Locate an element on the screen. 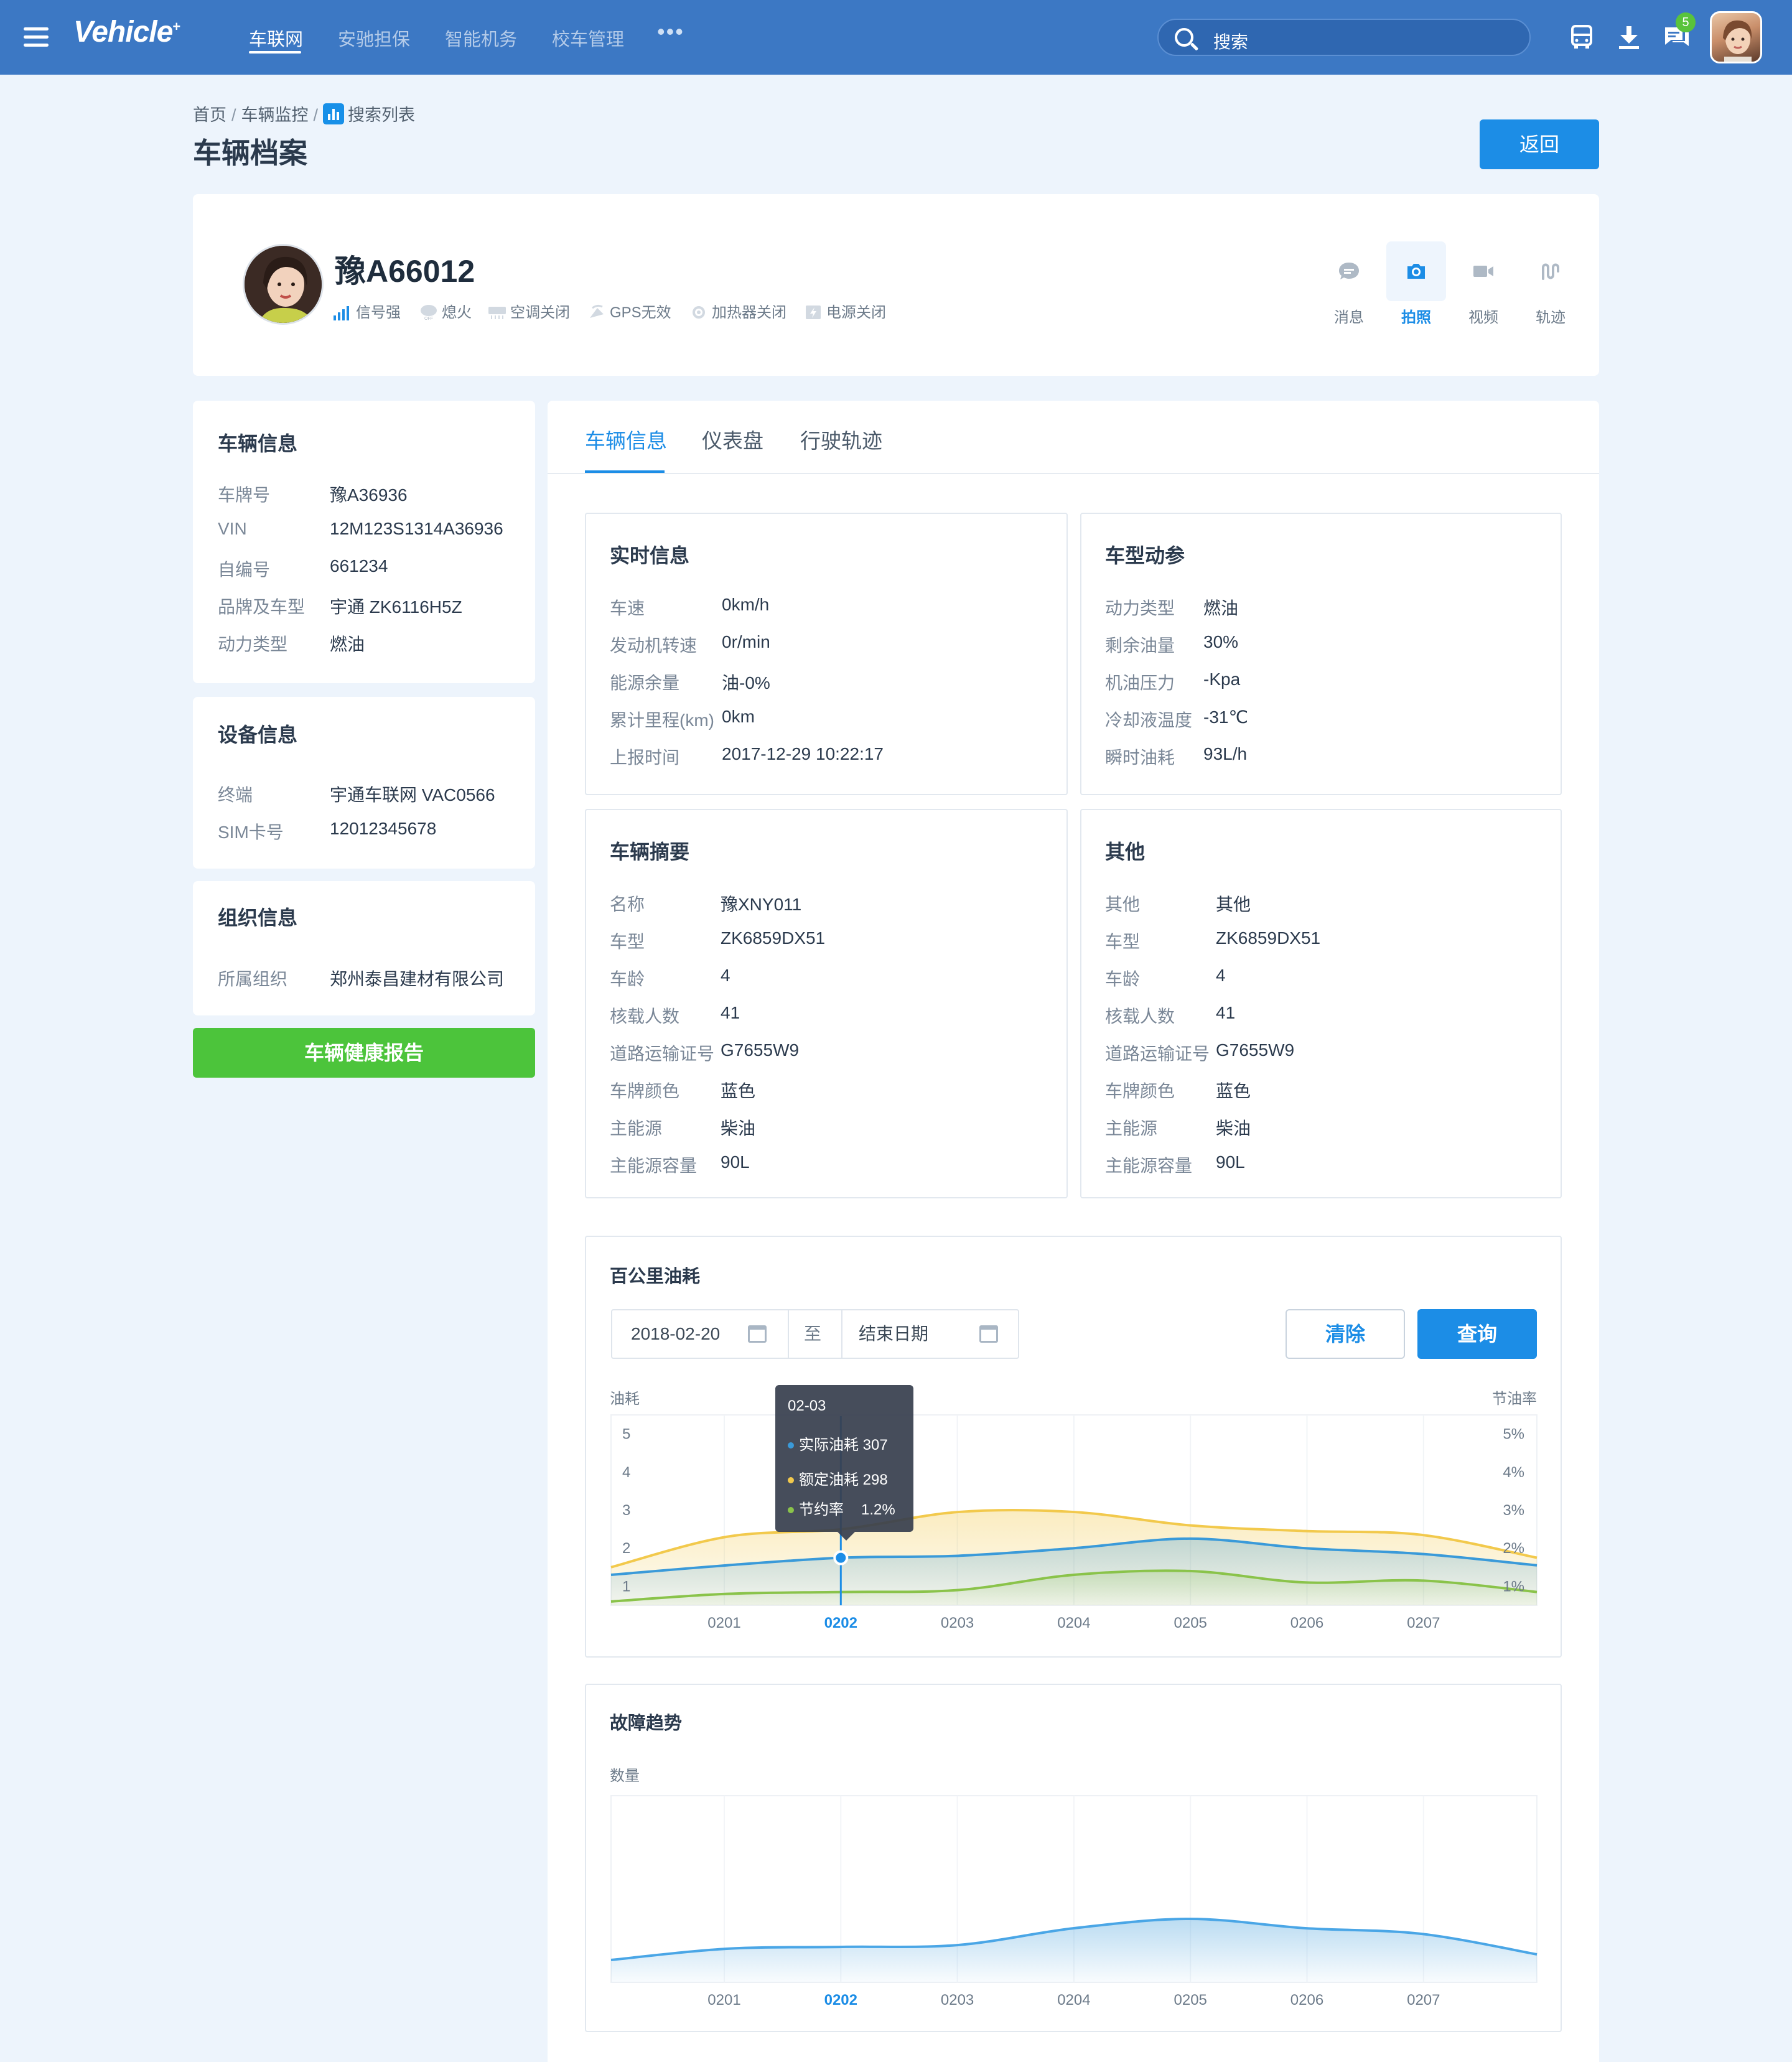 The width and height of the screenshot is (1792, 2062). x-tick-label: 0207 is located at coordinates (1424, 2000).